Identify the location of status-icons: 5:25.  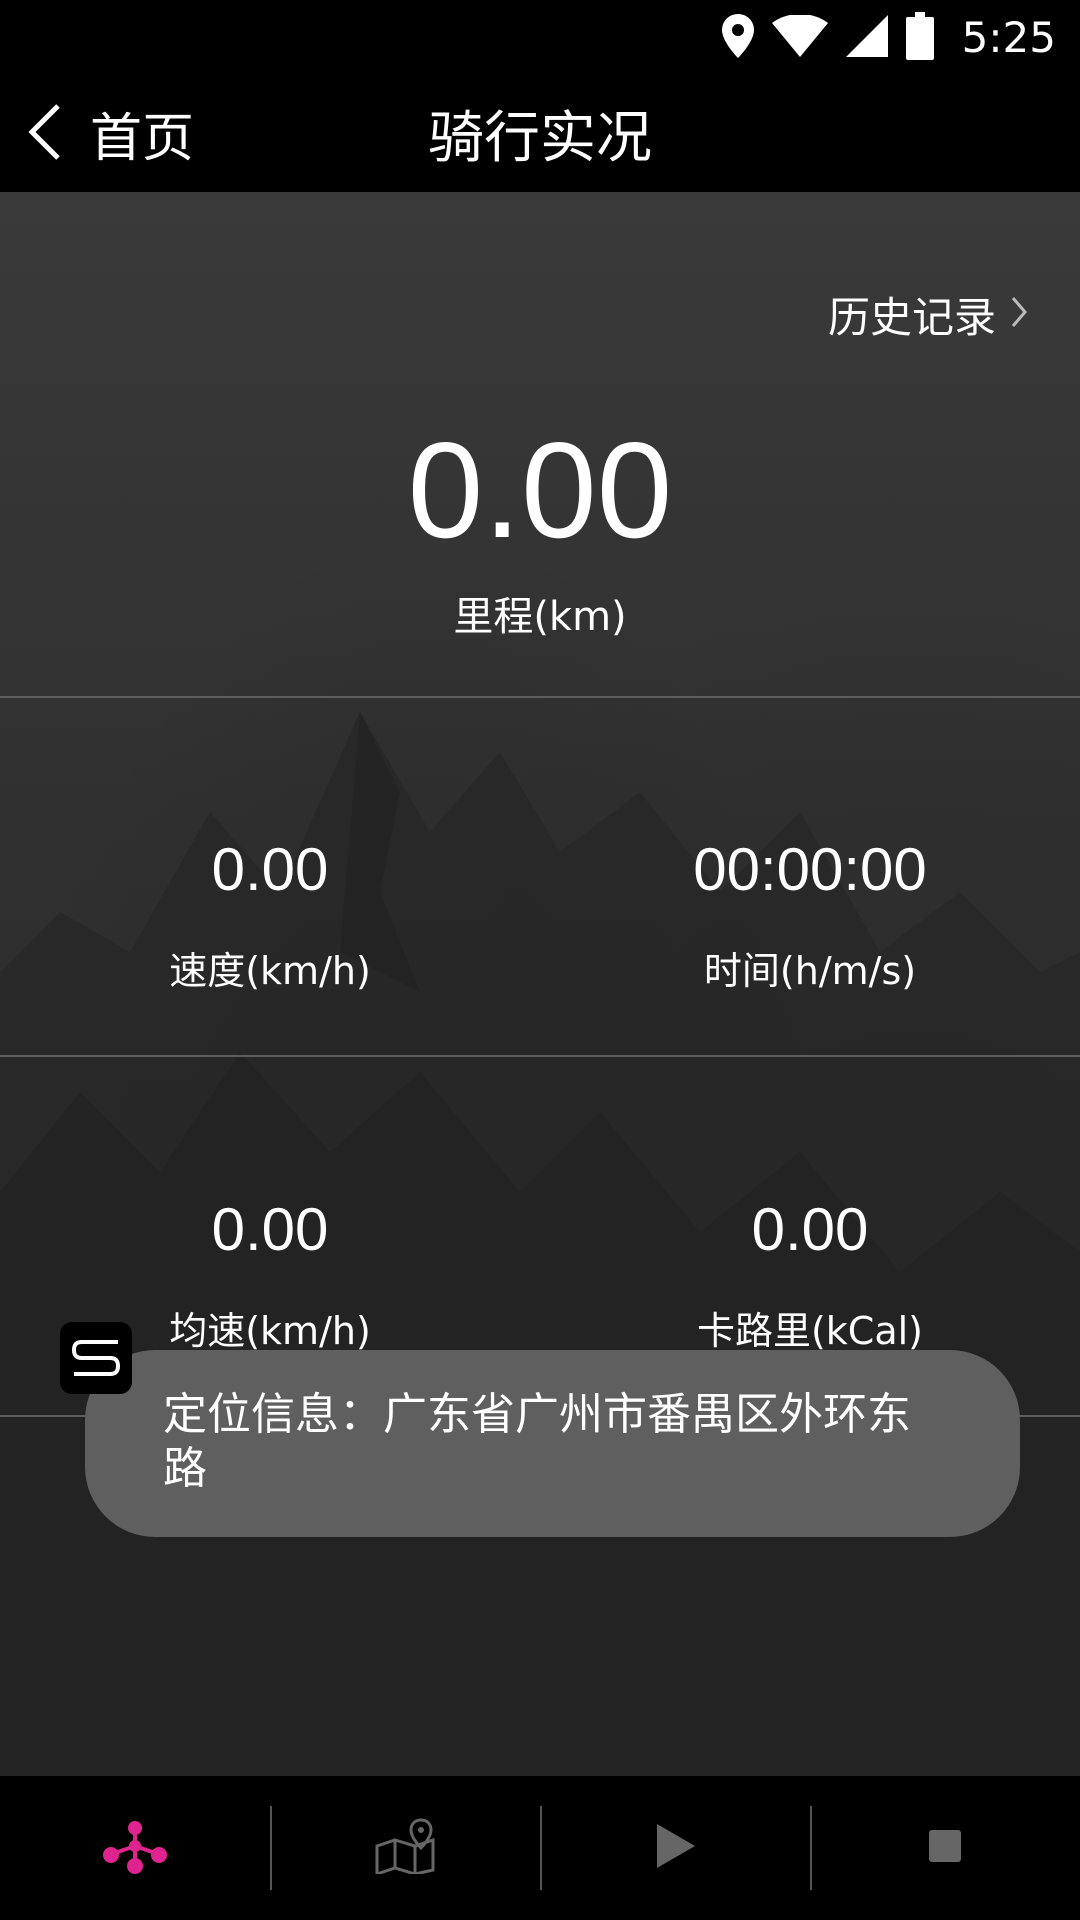
(888, 37).